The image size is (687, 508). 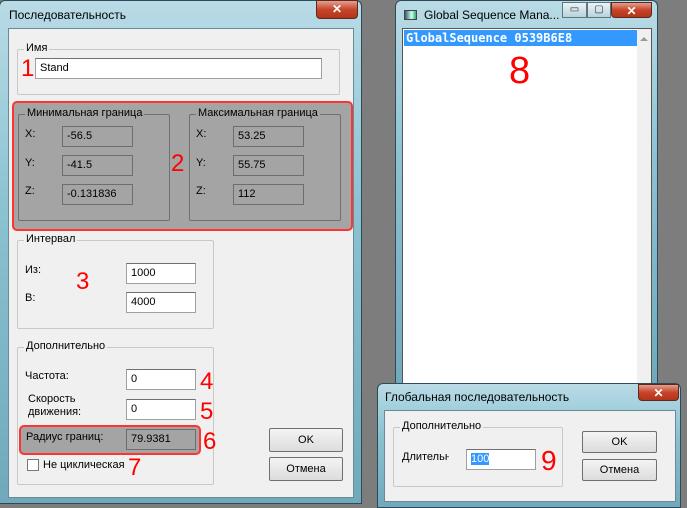 I want to click on dialog-title: Последовательность, so click(x=67, y=15).